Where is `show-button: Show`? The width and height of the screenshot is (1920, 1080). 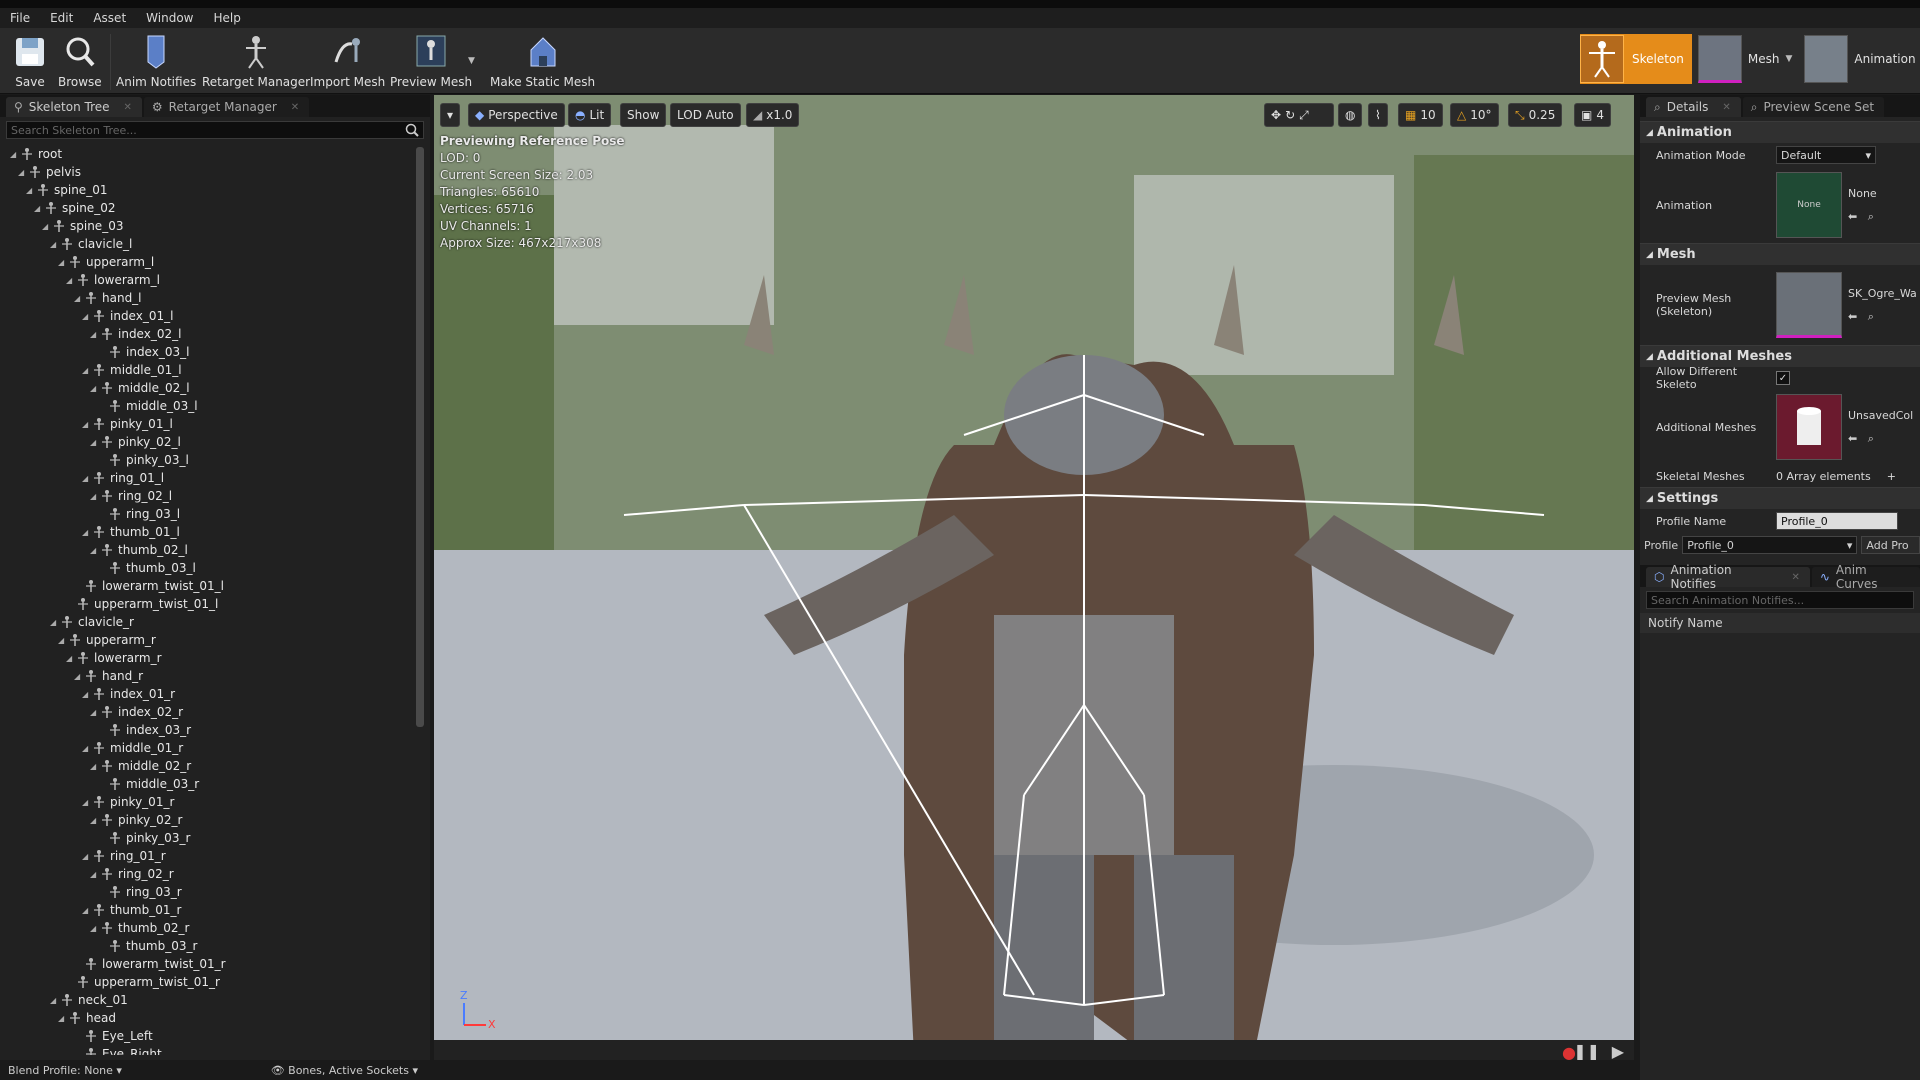 show-button: Show is located at coordinates (643, 115).